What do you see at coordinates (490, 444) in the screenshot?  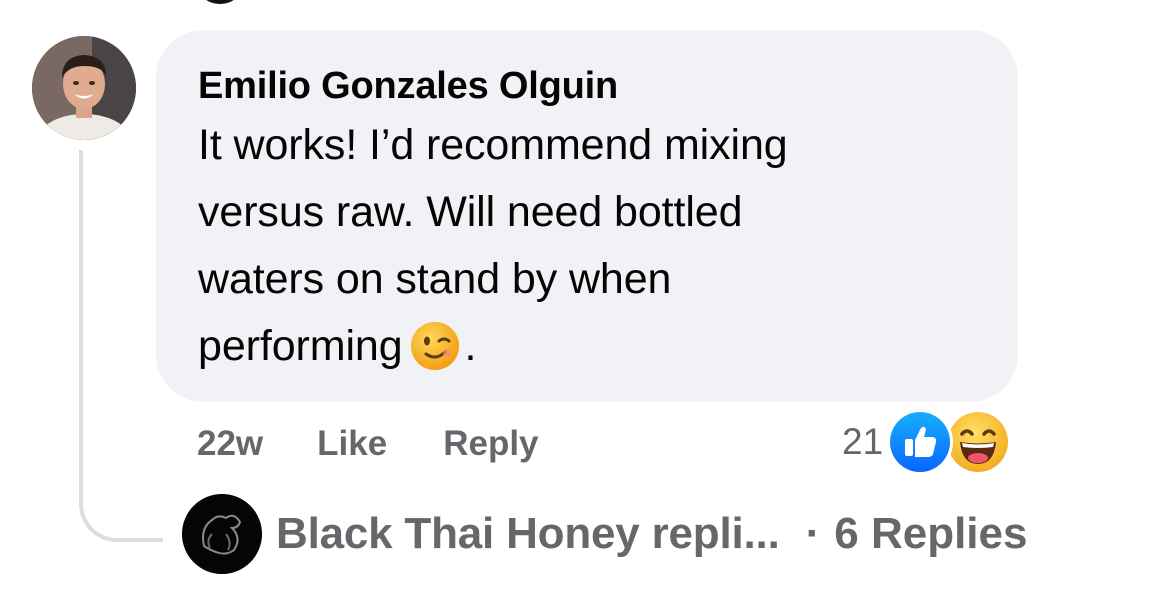 I see `reply-button: Reply` at bounding box center [490, 444].